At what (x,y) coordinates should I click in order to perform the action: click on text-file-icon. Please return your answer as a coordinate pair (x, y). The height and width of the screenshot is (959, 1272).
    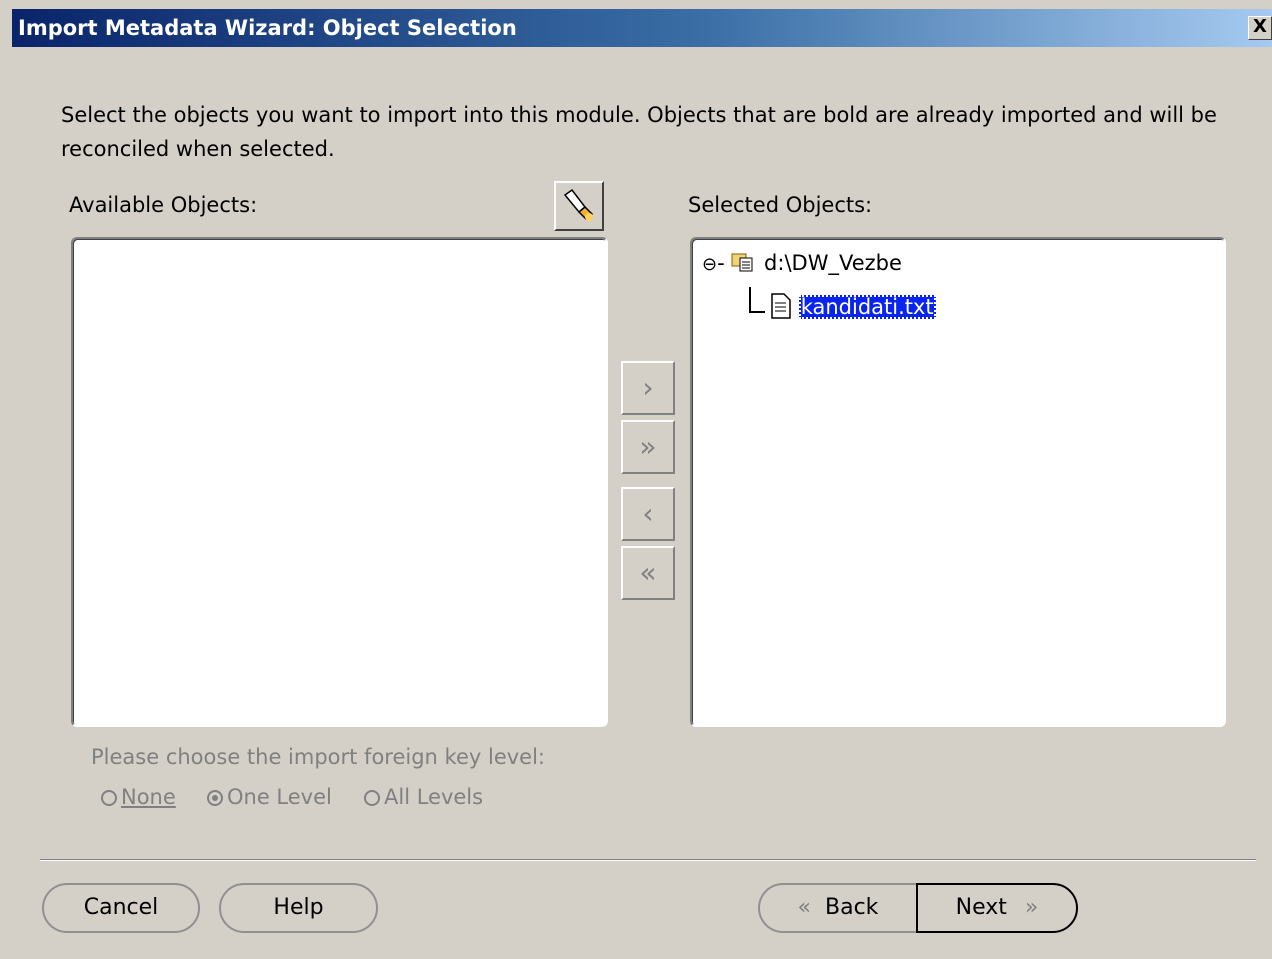
    Looking at the image, I should click on (781, 306).